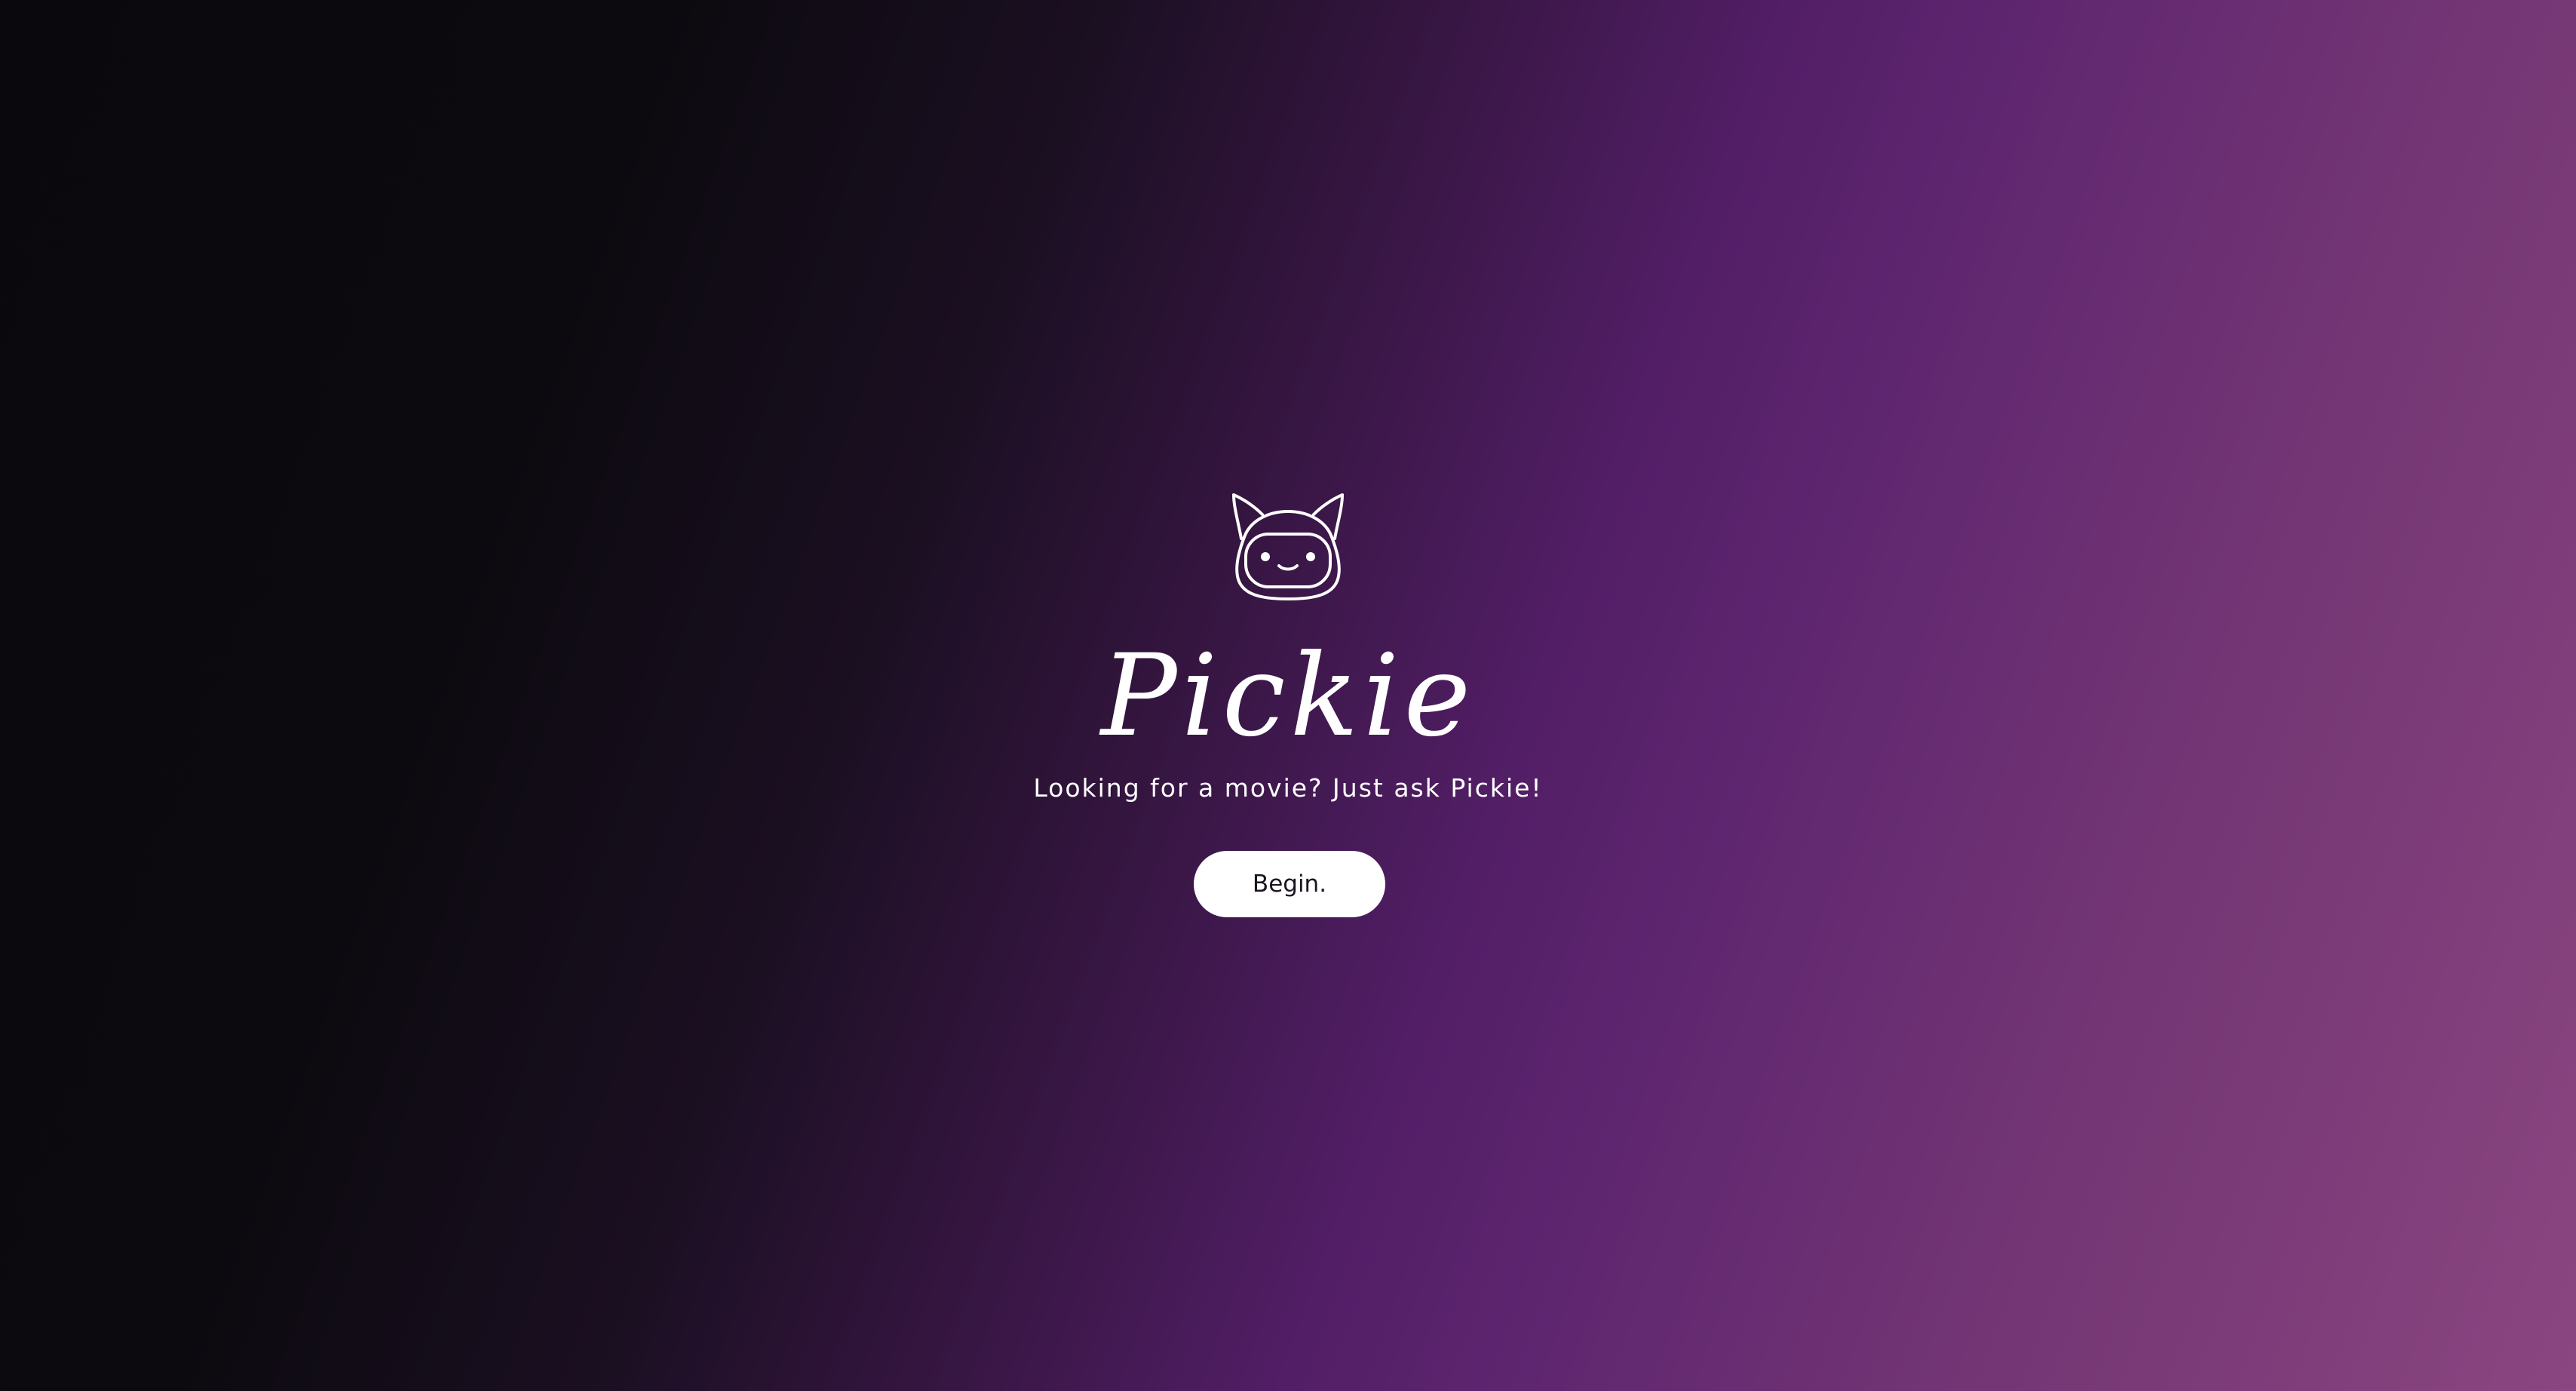 Image resolution: width=2576 pixels, height=1391 pixels. What do you see at coordinates (1288, 788) in the screenshot?
I see `tagline: Looking for a movie? Just ask Pickie!` at bounding box center [1288, 788].